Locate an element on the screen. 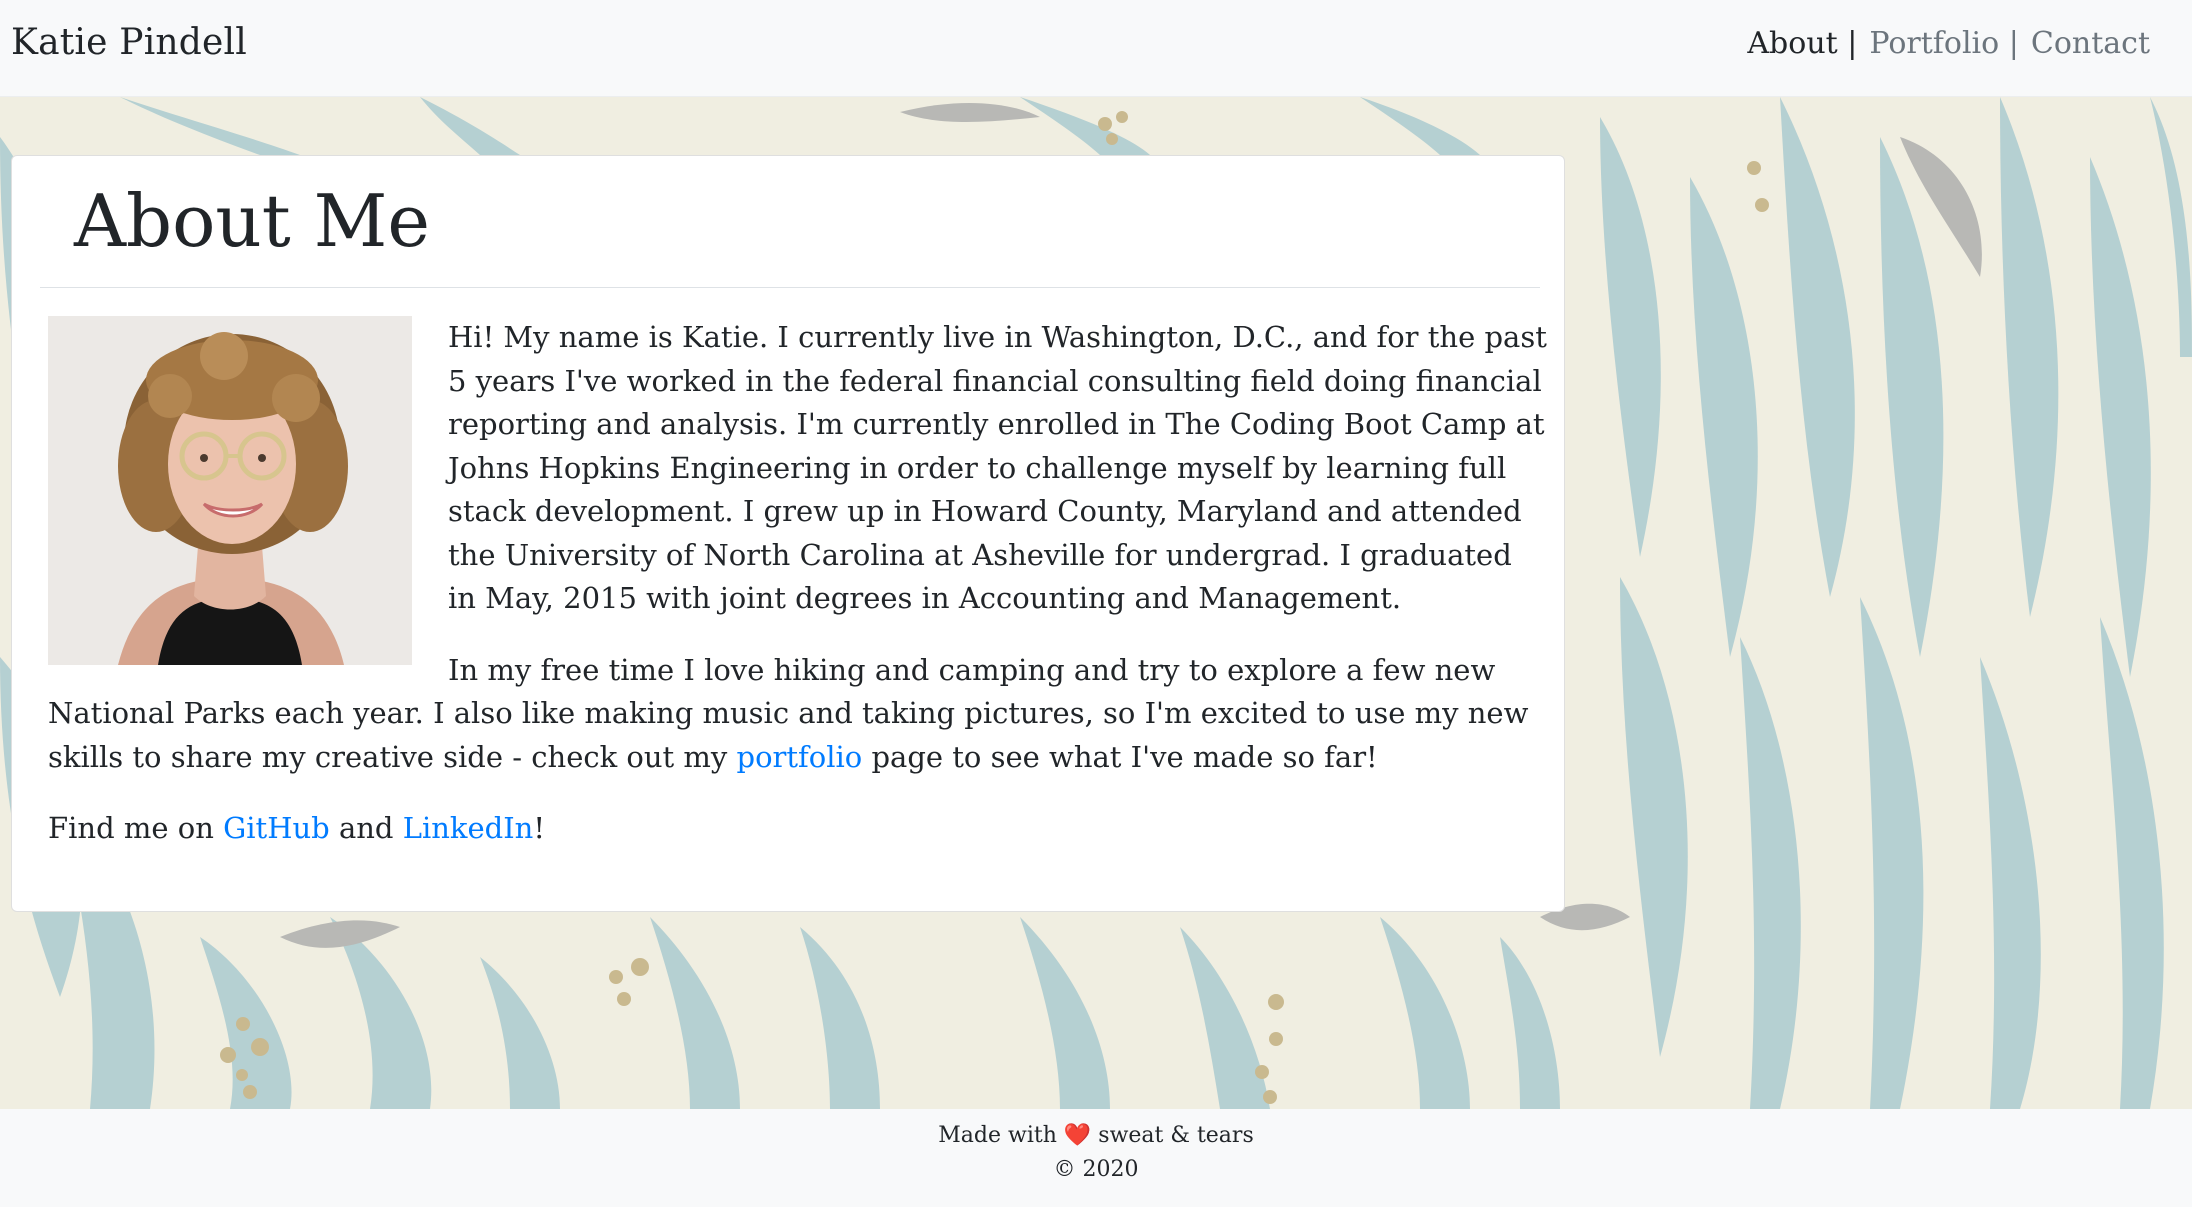 The image size is (2192, 1207). nav-links: About | Portfolio | Contact is located at coordinates (1948, 43).